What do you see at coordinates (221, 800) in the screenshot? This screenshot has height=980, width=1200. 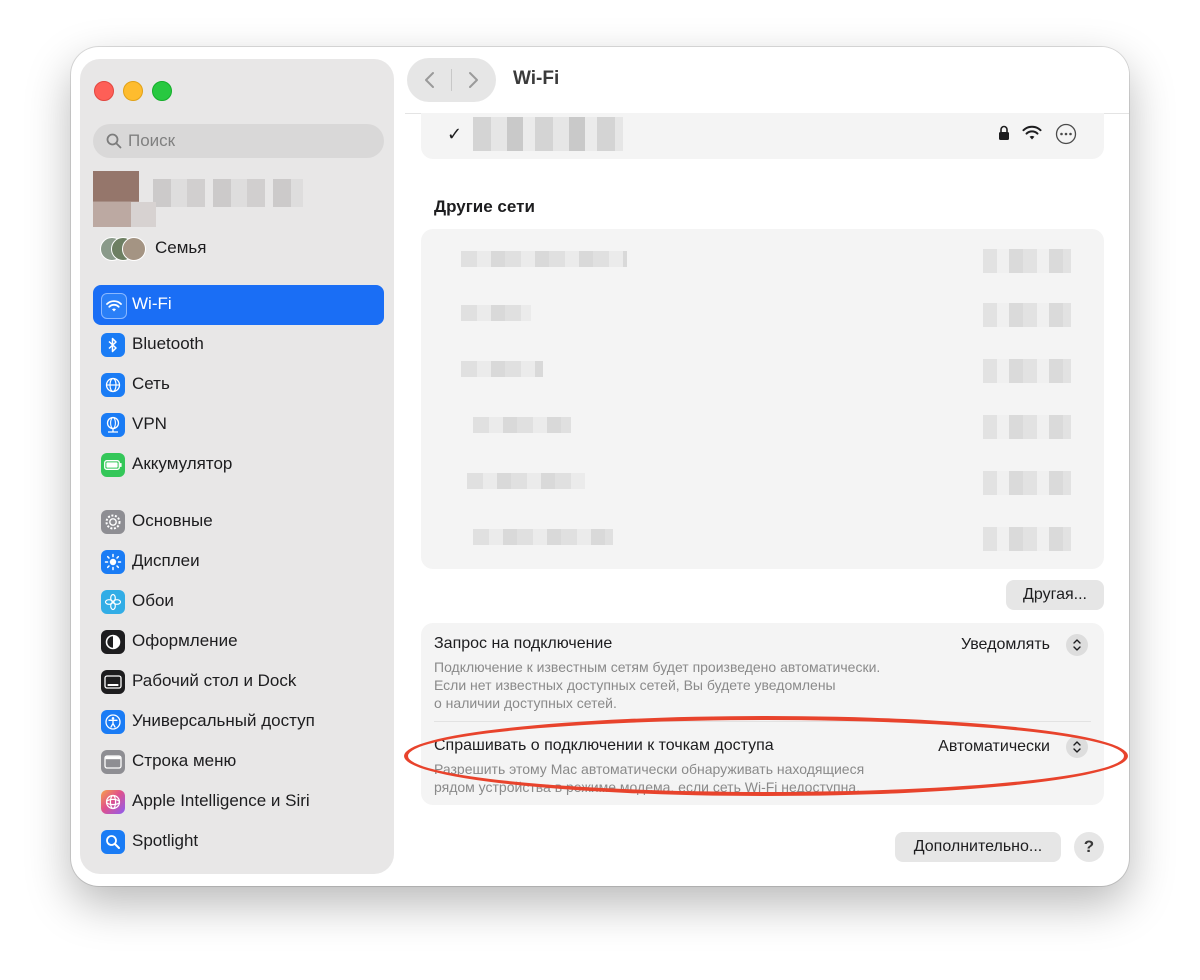 I see `sidebar-item-label: Apple Intelligence и Siri` at bounding box center [221, 800].